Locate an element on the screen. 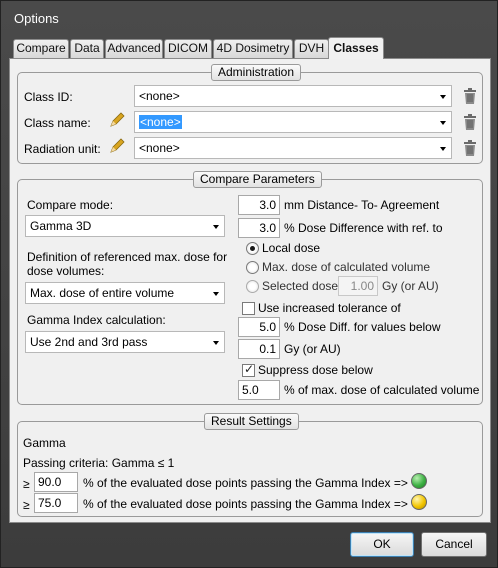 Image resolution: width=498 pixels, height=568 pixels. tab-dicom: DICOM is located at coordinates (188, 48).